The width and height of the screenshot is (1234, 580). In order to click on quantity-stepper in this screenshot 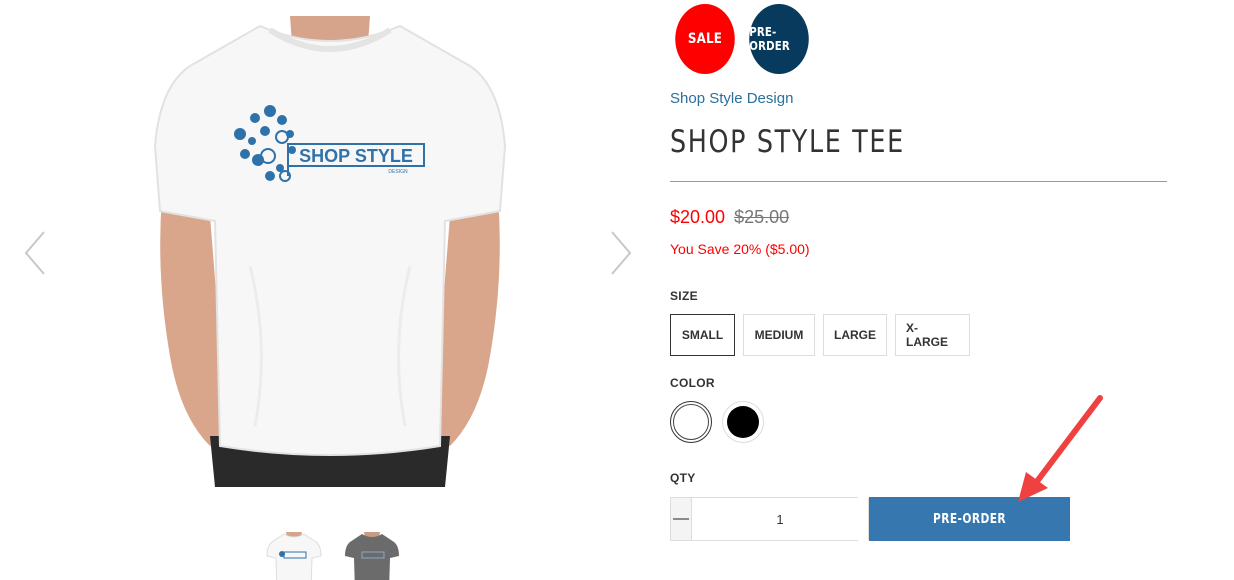, I will do `click(779, 519)`.